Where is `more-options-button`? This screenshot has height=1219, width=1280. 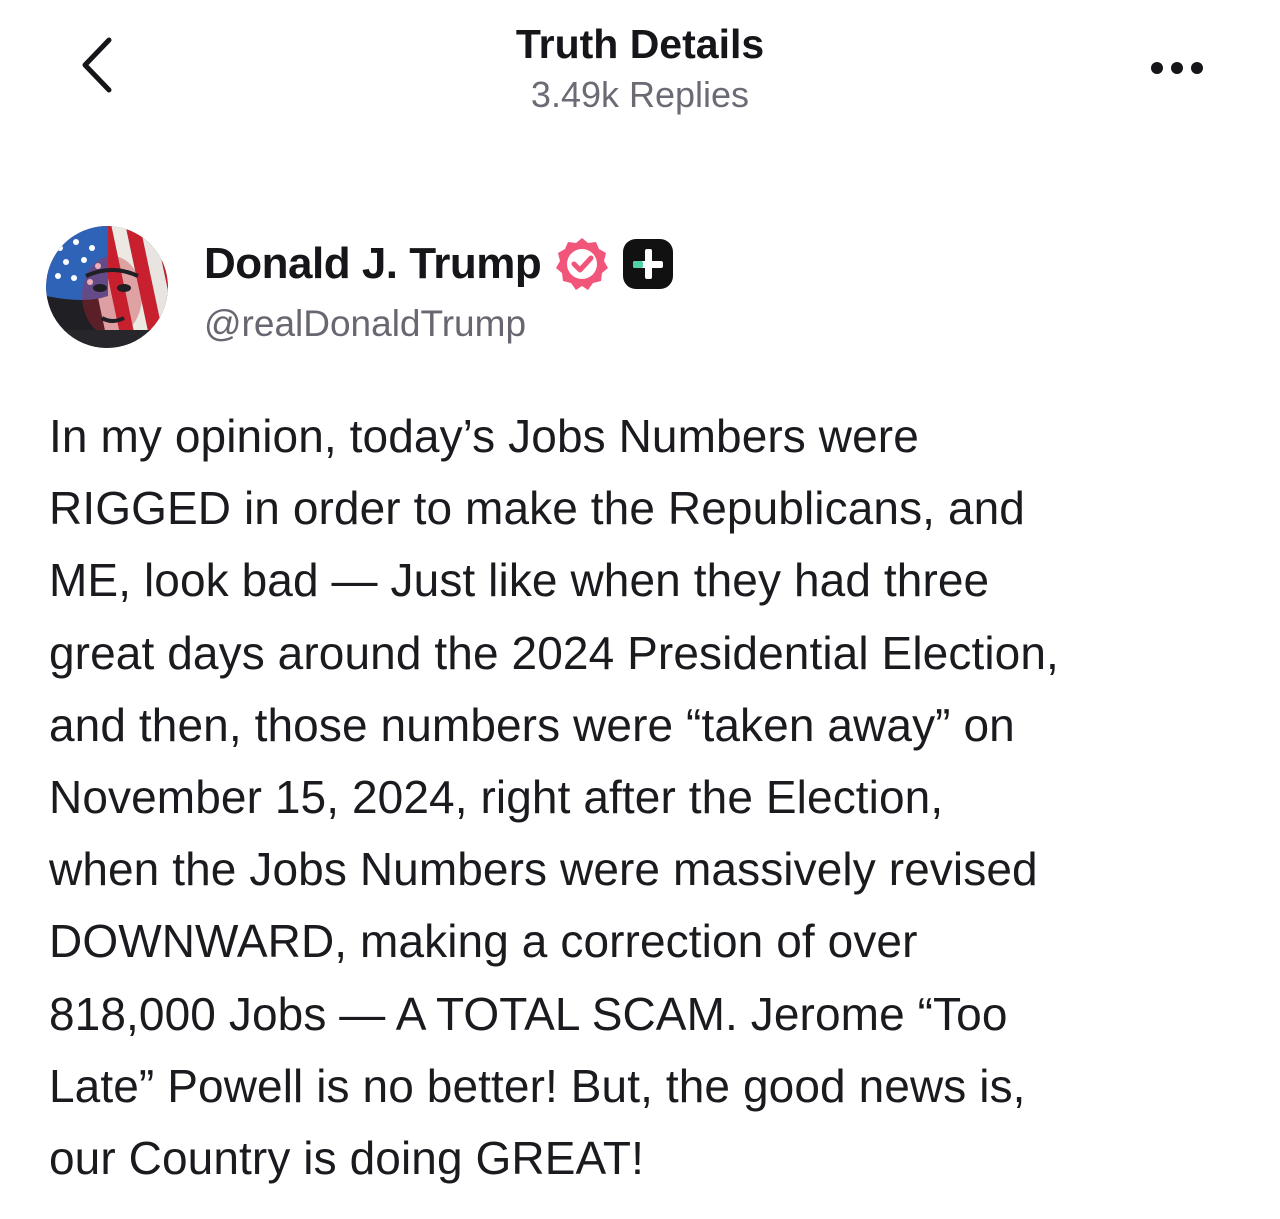
more-options-button is located at coordinates (1177, 68).